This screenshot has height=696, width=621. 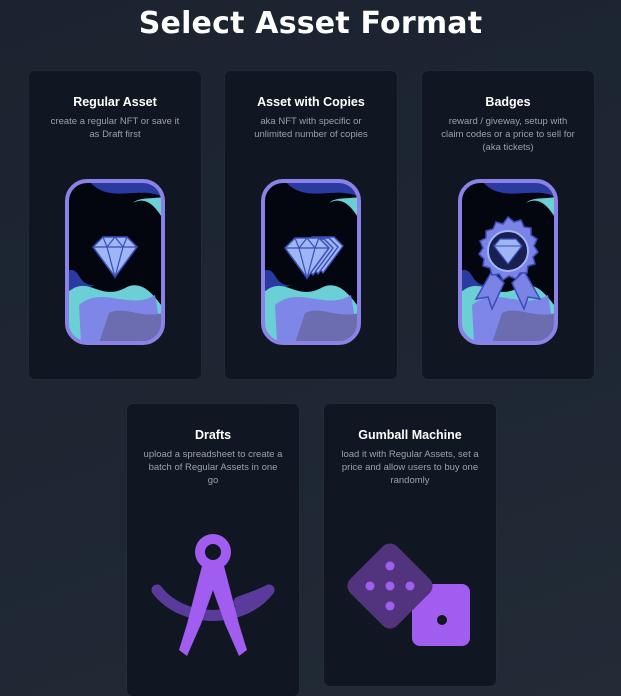 I want to click on card-title: Drafts, so click(x=213, y=435).